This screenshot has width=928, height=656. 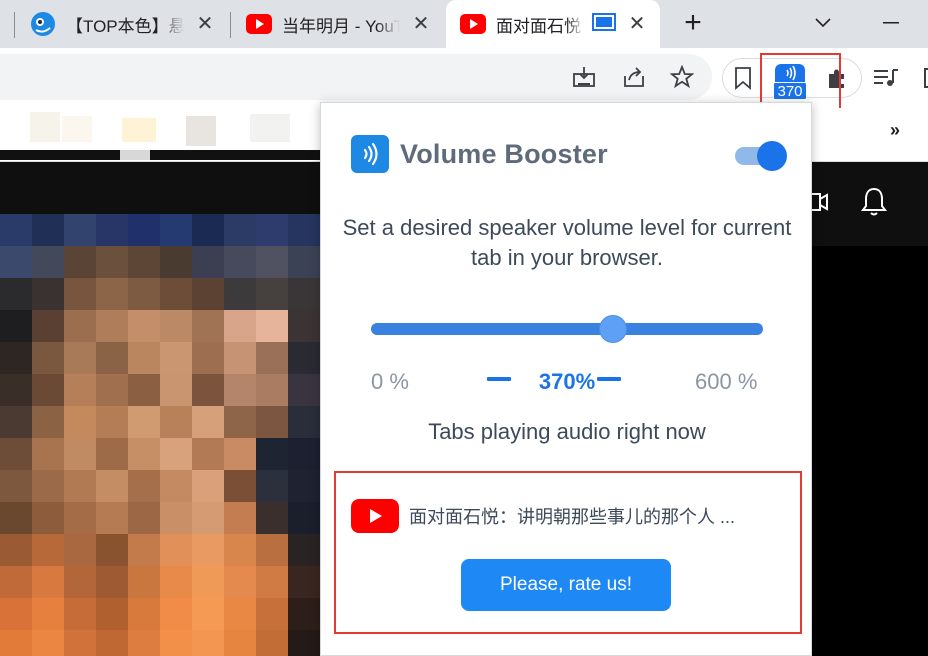 I want to click on tab-top-bense: 【TOP本色】悬 ✕, so click(x=129, y=24).